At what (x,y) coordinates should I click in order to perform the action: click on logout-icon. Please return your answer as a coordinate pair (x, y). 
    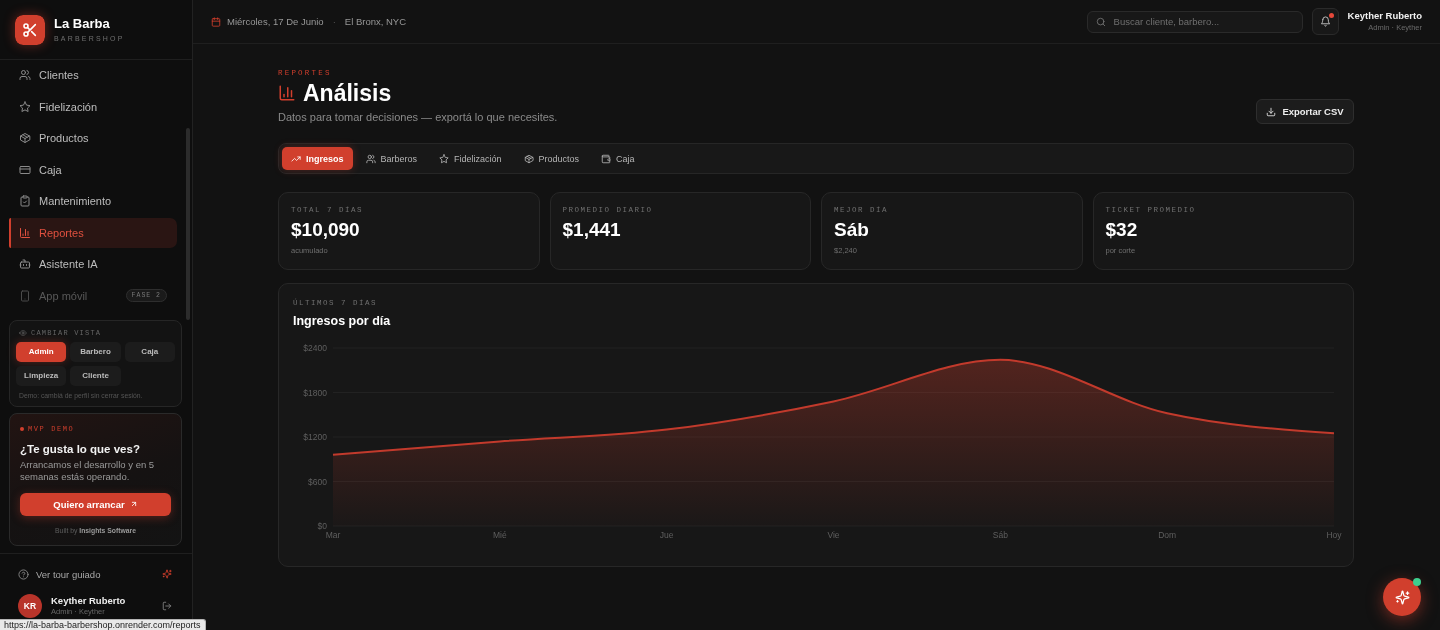
    Looking at the image, I should click on (167, 606).